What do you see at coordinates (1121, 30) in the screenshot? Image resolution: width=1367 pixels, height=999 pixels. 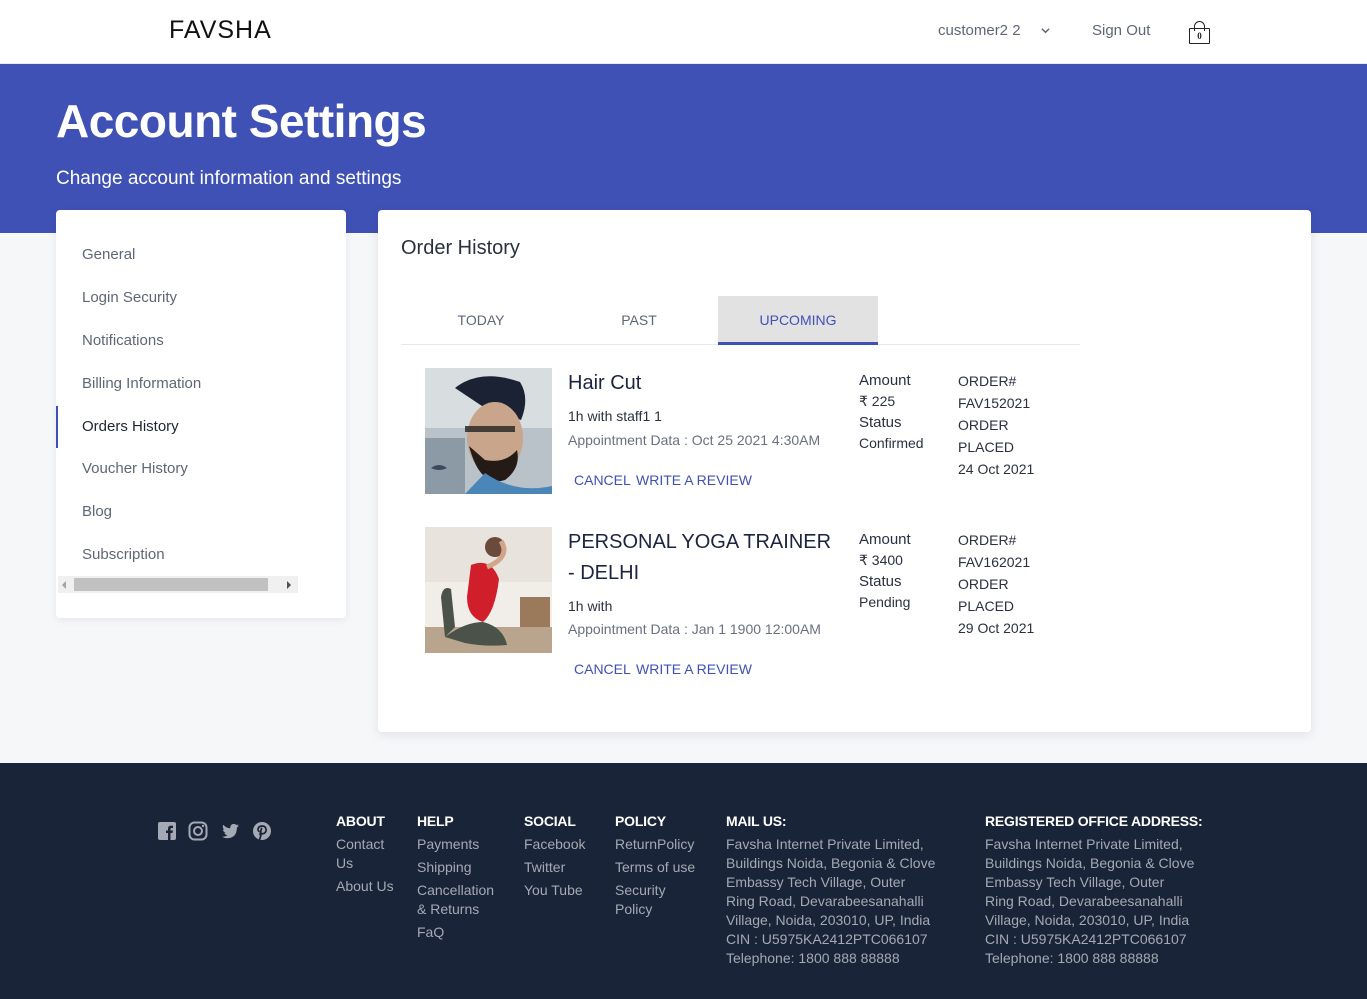 I see `sign-out-link: Sign Out` at bounding box center [1121, 30].